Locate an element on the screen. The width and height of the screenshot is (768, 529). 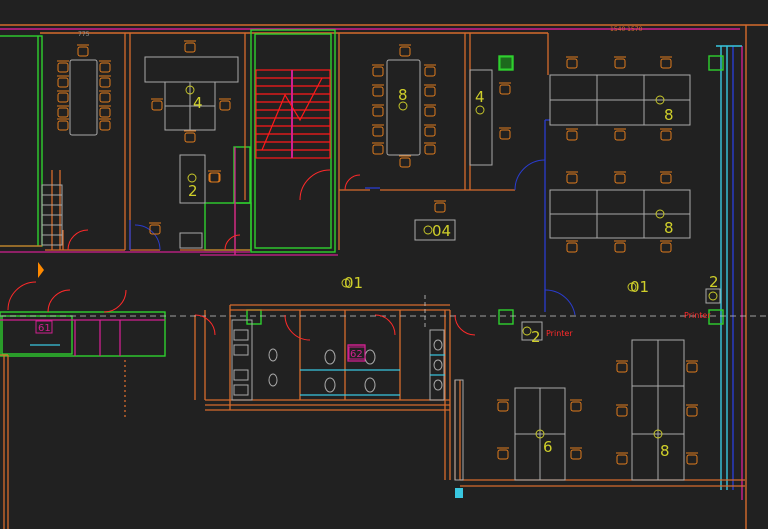
label-office-small: 2 is located at coordinates (193, 191).